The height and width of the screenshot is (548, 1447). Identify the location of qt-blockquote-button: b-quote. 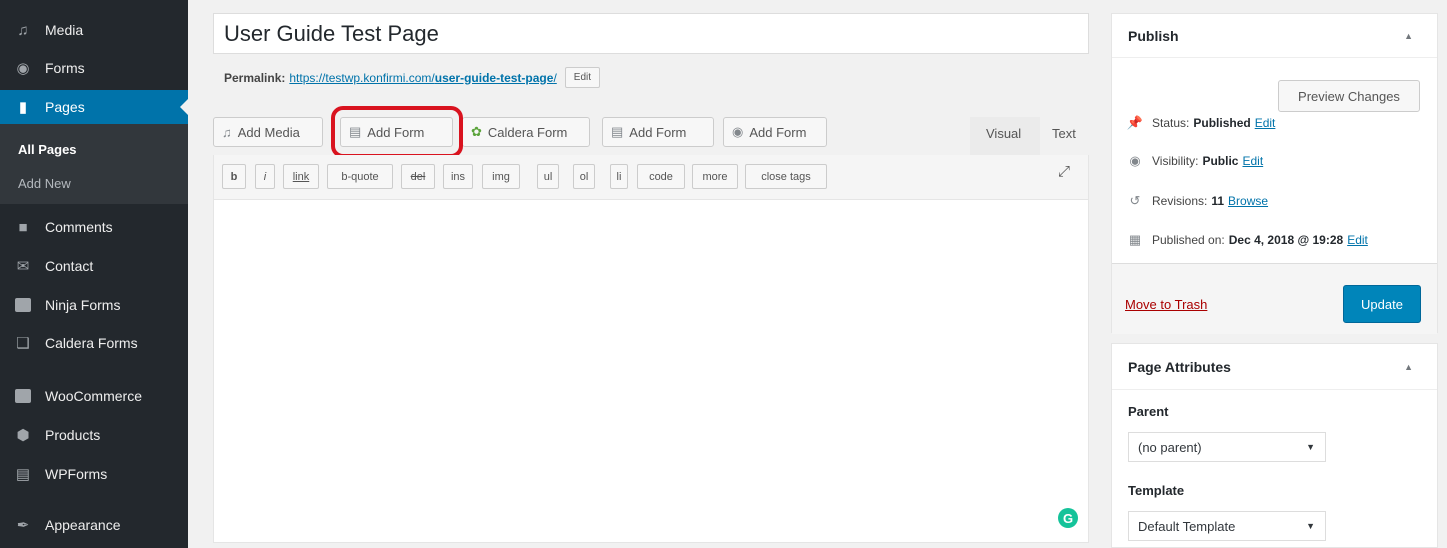
(360, 176).